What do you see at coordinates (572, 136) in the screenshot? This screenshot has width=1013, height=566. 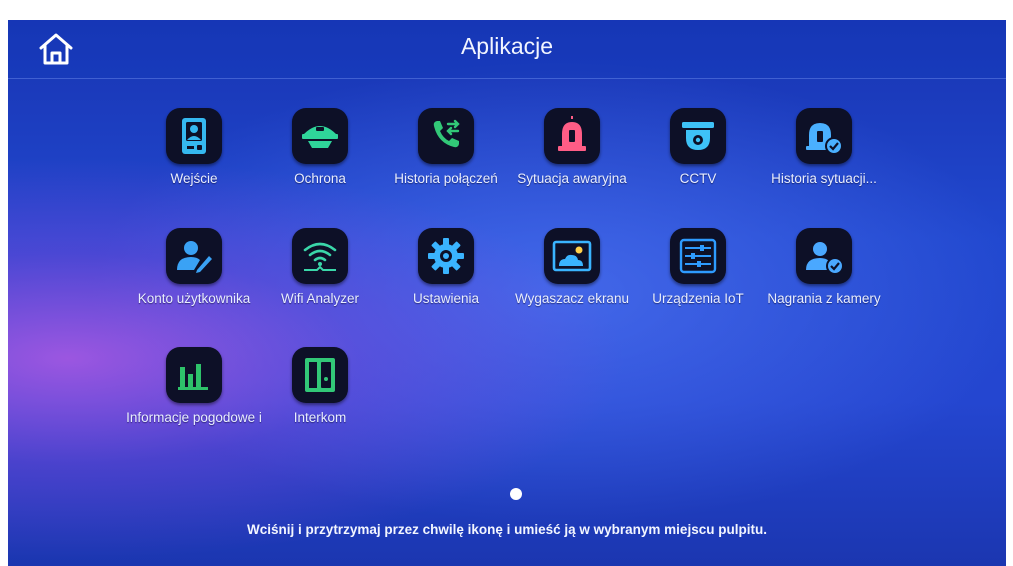 I see `emergency-siren-icon` at bounding box center [572, 136].